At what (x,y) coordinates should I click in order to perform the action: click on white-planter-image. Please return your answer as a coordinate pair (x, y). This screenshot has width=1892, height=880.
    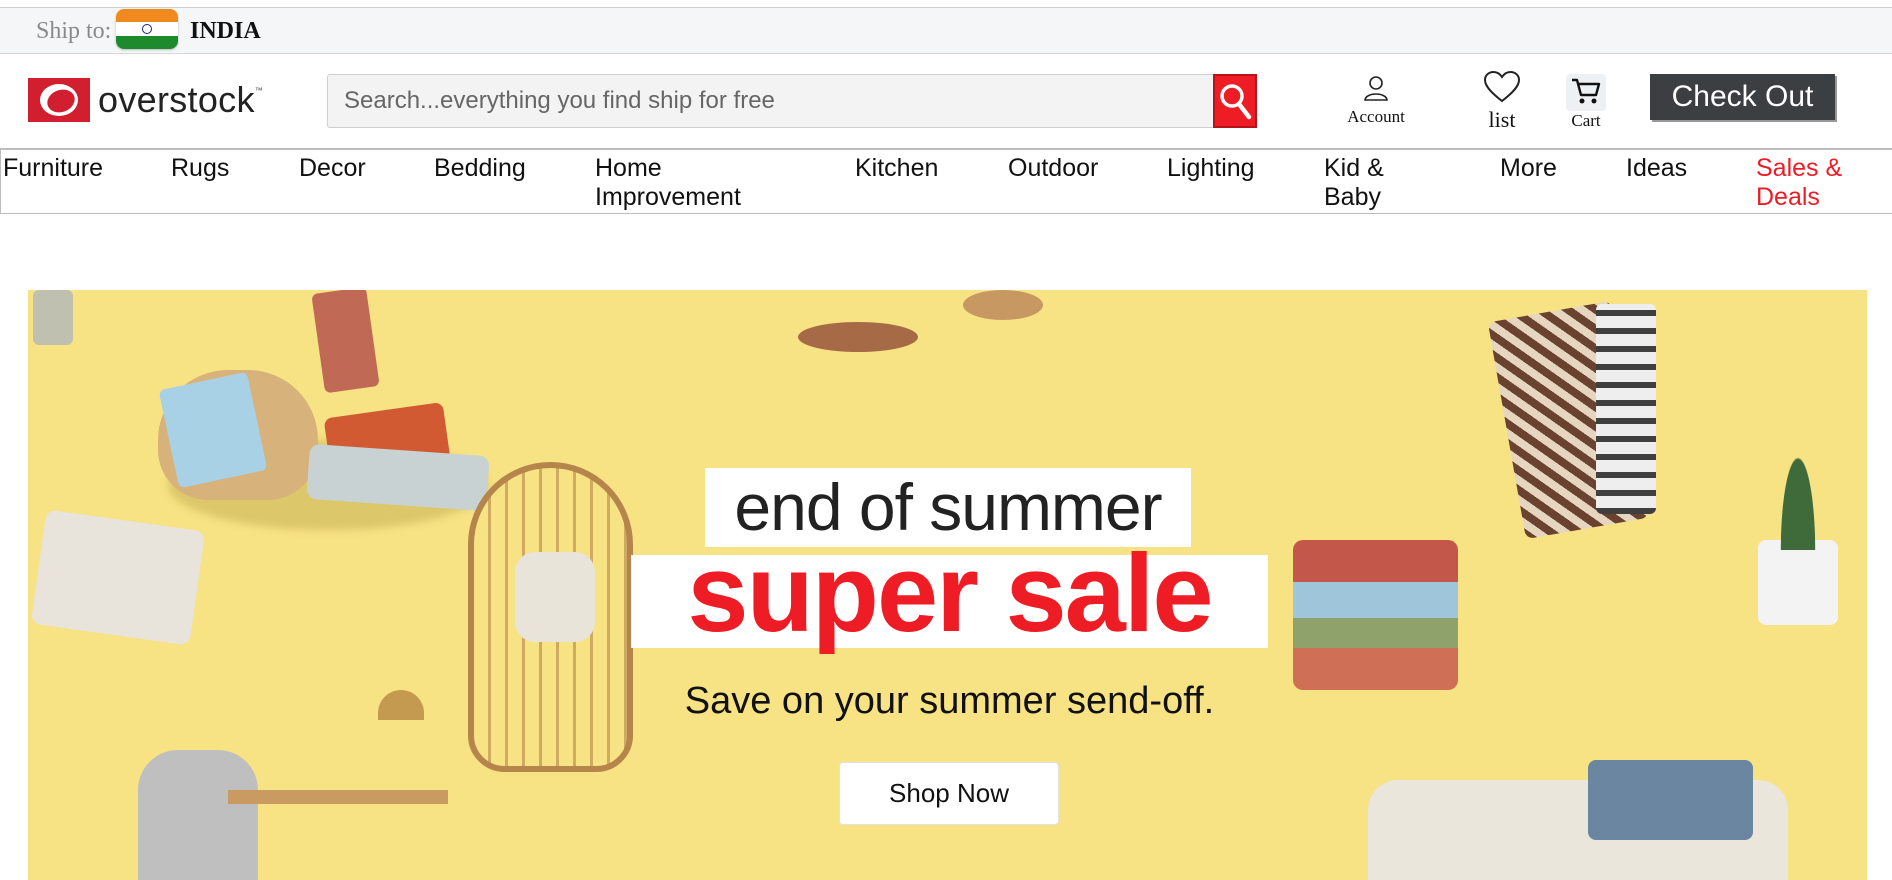
    Looking at the image, I should click on (1798, 582).